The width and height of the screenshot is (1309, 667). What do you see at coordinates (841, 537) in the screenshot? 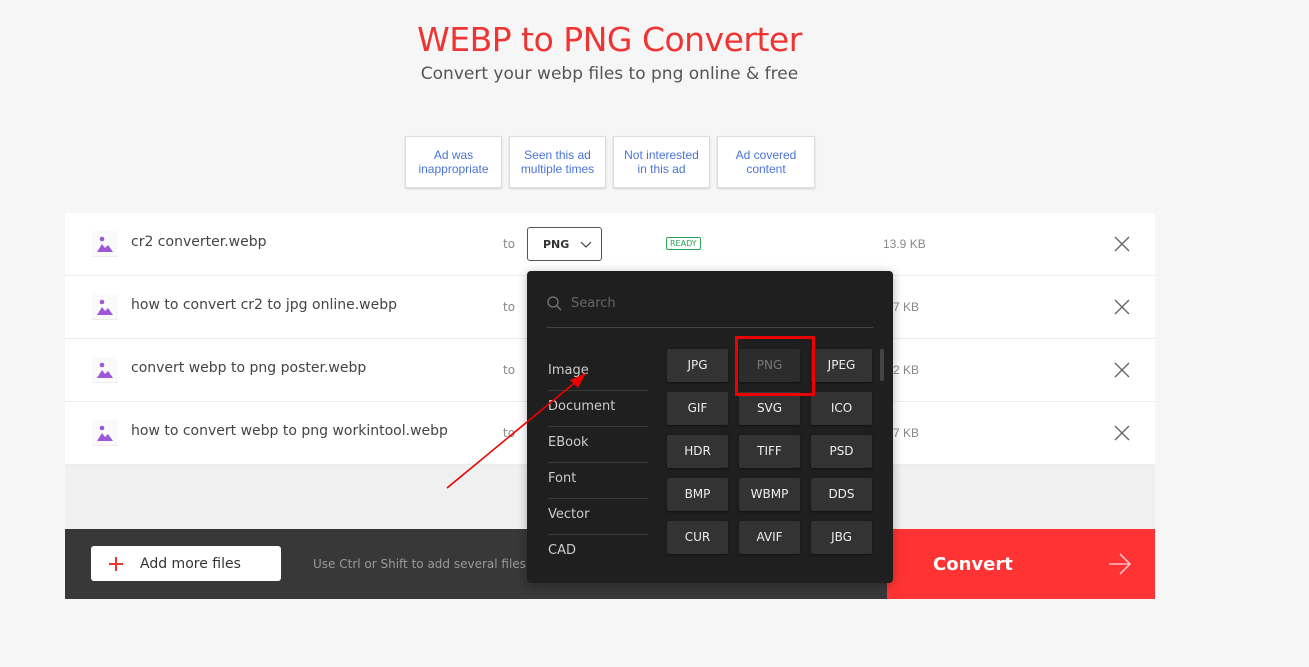
I see `format-option-jbg: JBG` at bounding box center [841, 537].